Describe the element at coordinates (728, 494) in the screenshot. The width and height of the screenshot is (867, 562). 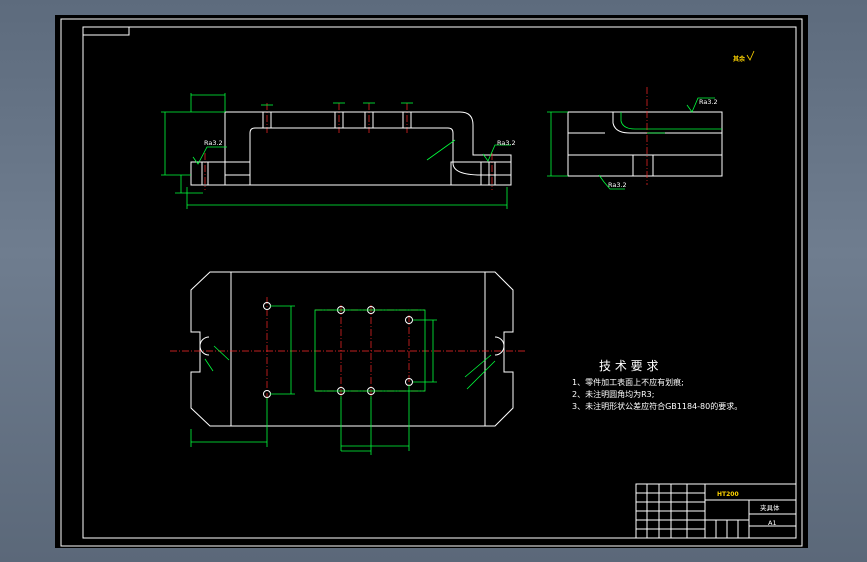
I see `title-block-material: HT200` at that location.